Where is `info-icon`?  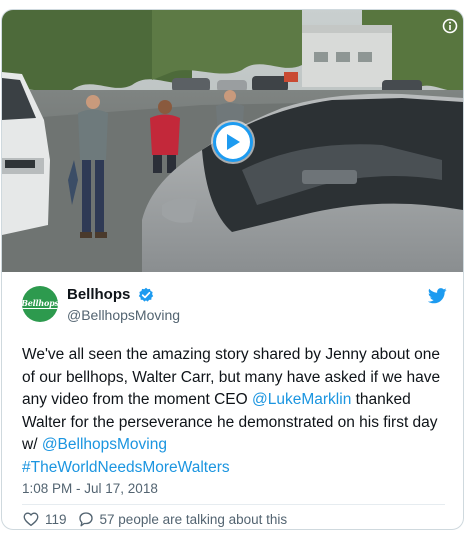
info-icon is located at coordinates (450, 26).